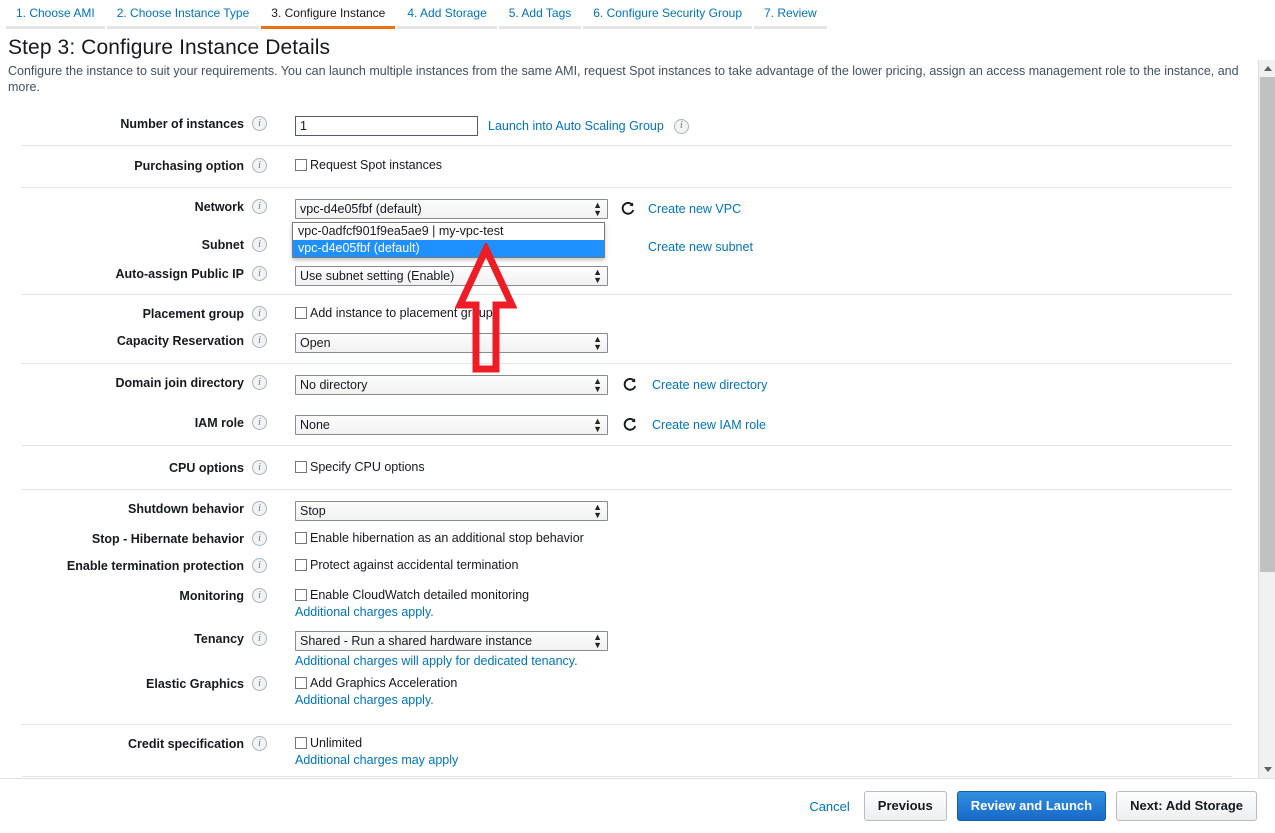 This screenshot has width=1275, height=833. What do you see at coordinates (451, 276) in the screenshot?
I see `auto-assign-public-ip-select: Use subnet setting (Enable) ▲ ▼` at bounding box center [451, 276].